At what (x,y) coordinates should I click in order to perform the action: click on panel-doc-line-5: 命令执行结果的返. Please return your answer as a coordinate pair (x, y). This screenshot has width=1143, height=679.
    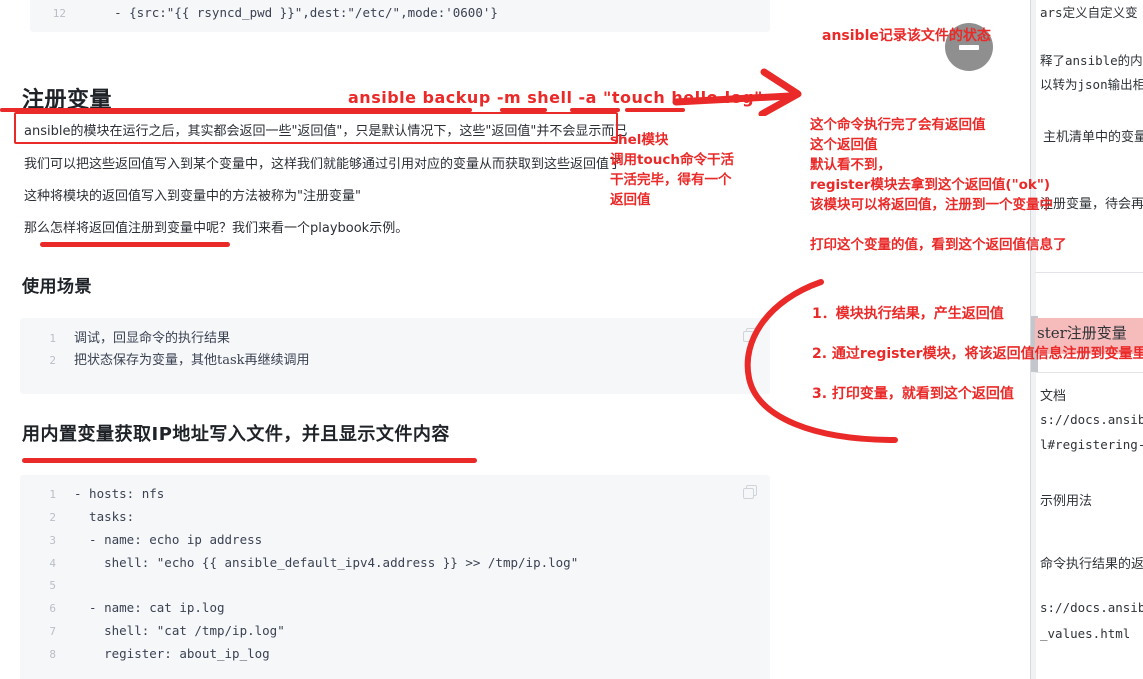
    Looking at the image, I should click on (1091, 564).